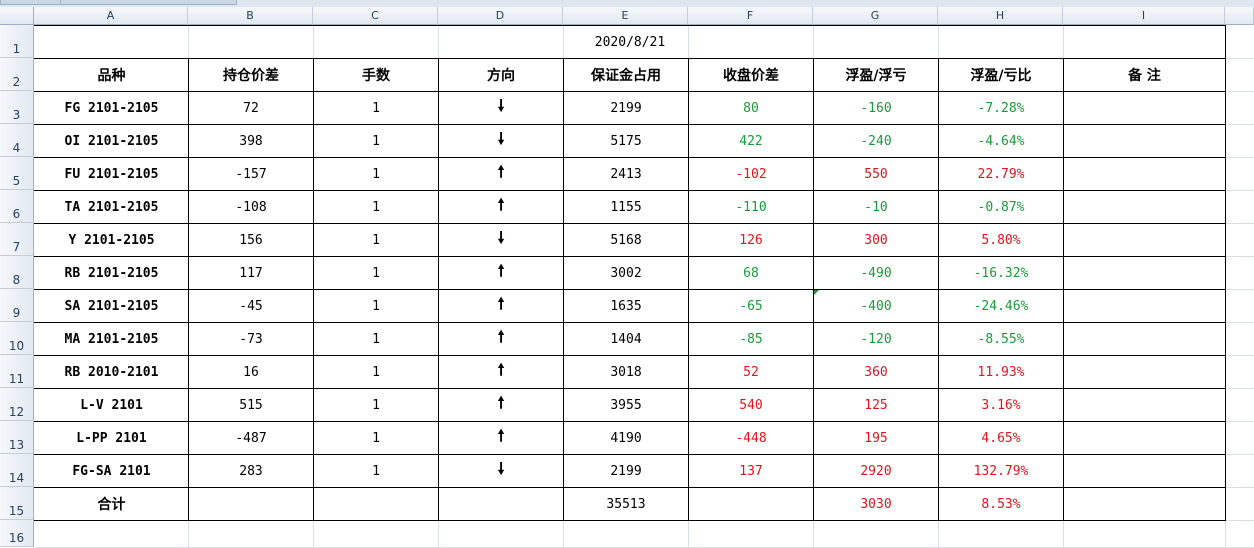  Describe the element at coordinates (626, 339) in the screenshot. I see `cell-margin: 1404` at that location.